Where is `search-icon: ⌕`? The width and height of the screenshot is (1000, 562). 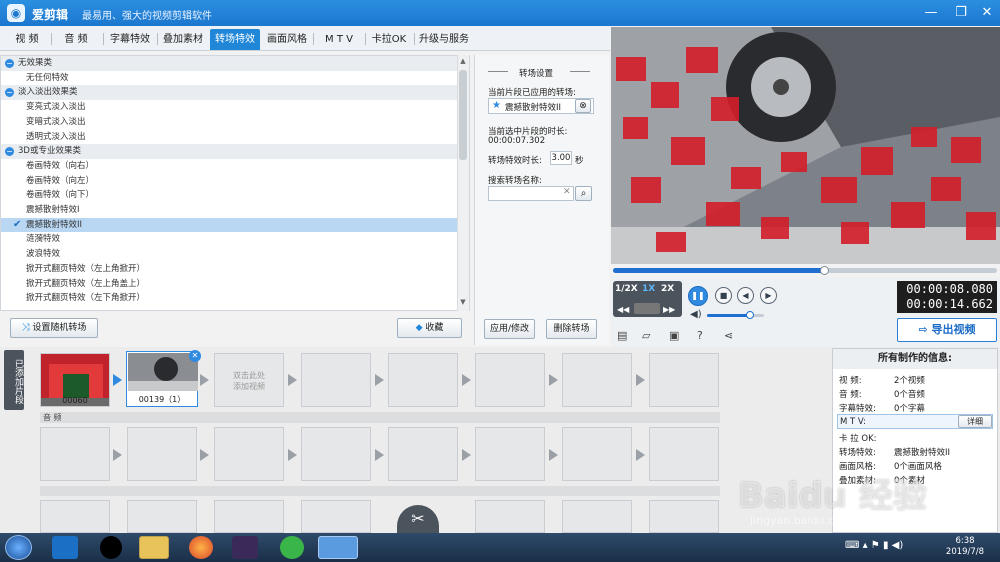
search-icon: ⌕ is located at coordinates (583, 193).